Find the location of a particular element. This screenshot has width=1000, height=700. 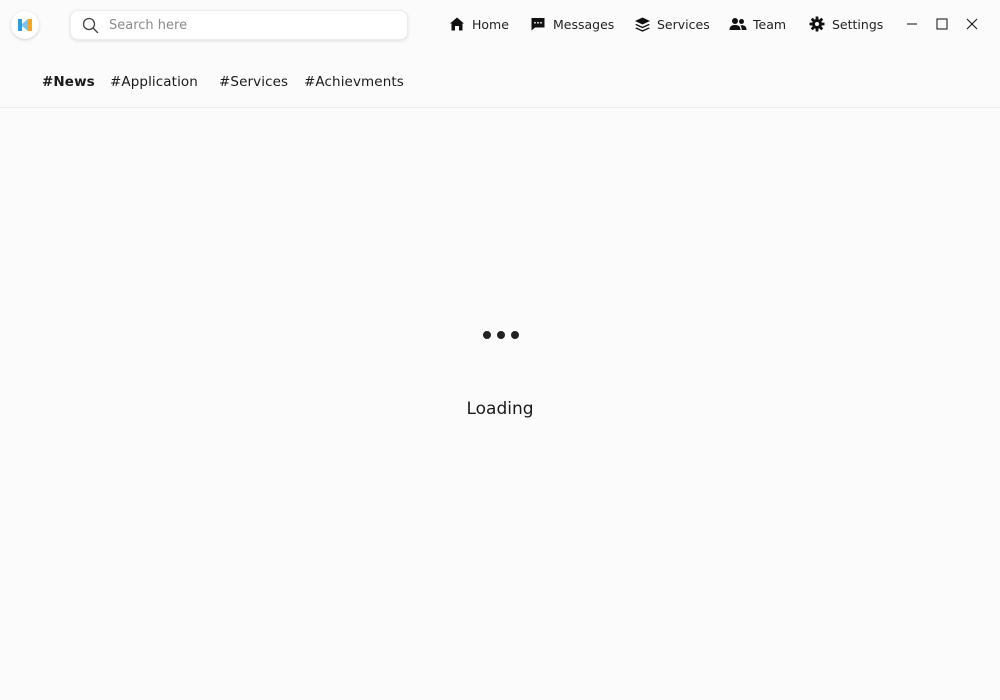

close-icon is located at coordinates (972, 24).